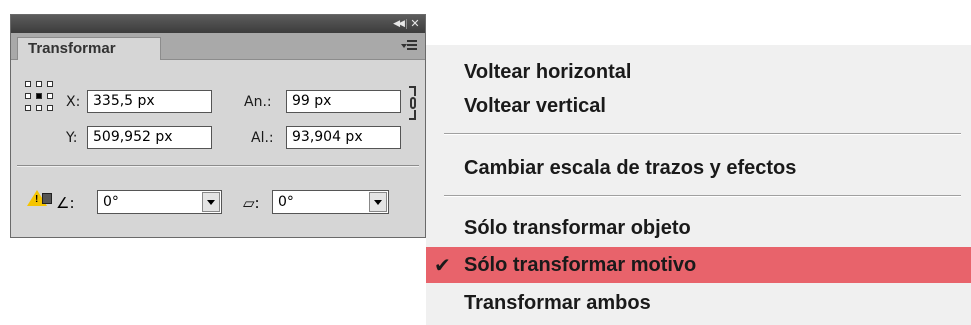  What do you see at coordinates (406, 24) in the screenshot?
I see `titlebar-divider` at bounding box center [406, 24].